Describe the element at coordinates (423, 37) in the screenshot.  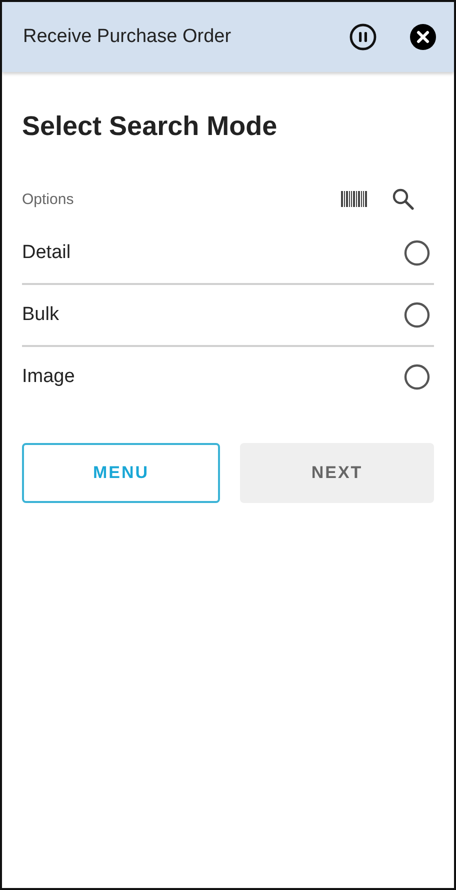
I see `close-icon` at that location.